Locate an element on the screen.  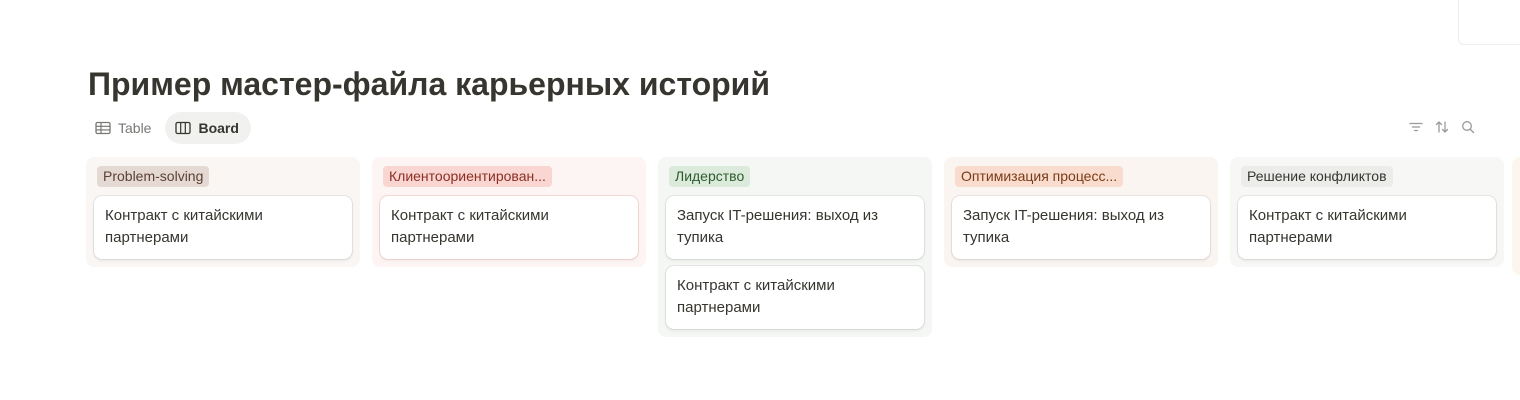
group-tag: Problem-solving is located at coordinates (153, 176).